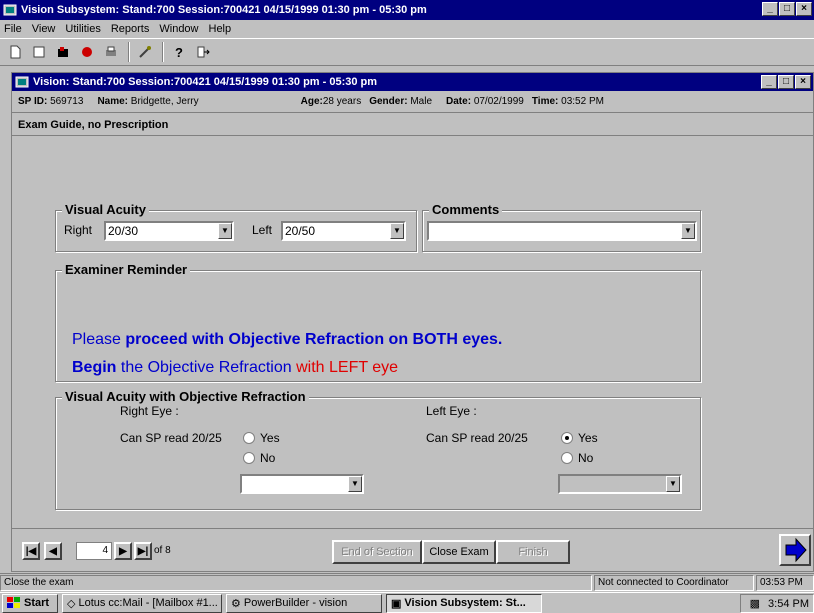  Describe the element at coordinates (15, 52) in the screenshot. I see `new-icon` at that location.